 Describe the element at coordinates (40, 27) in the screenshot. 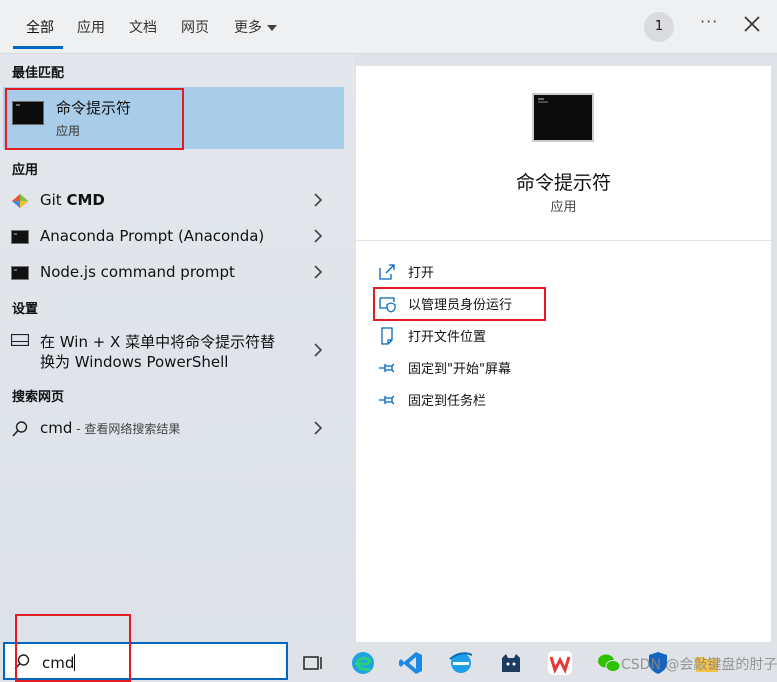

I see `tab-all: 全部` at that location.